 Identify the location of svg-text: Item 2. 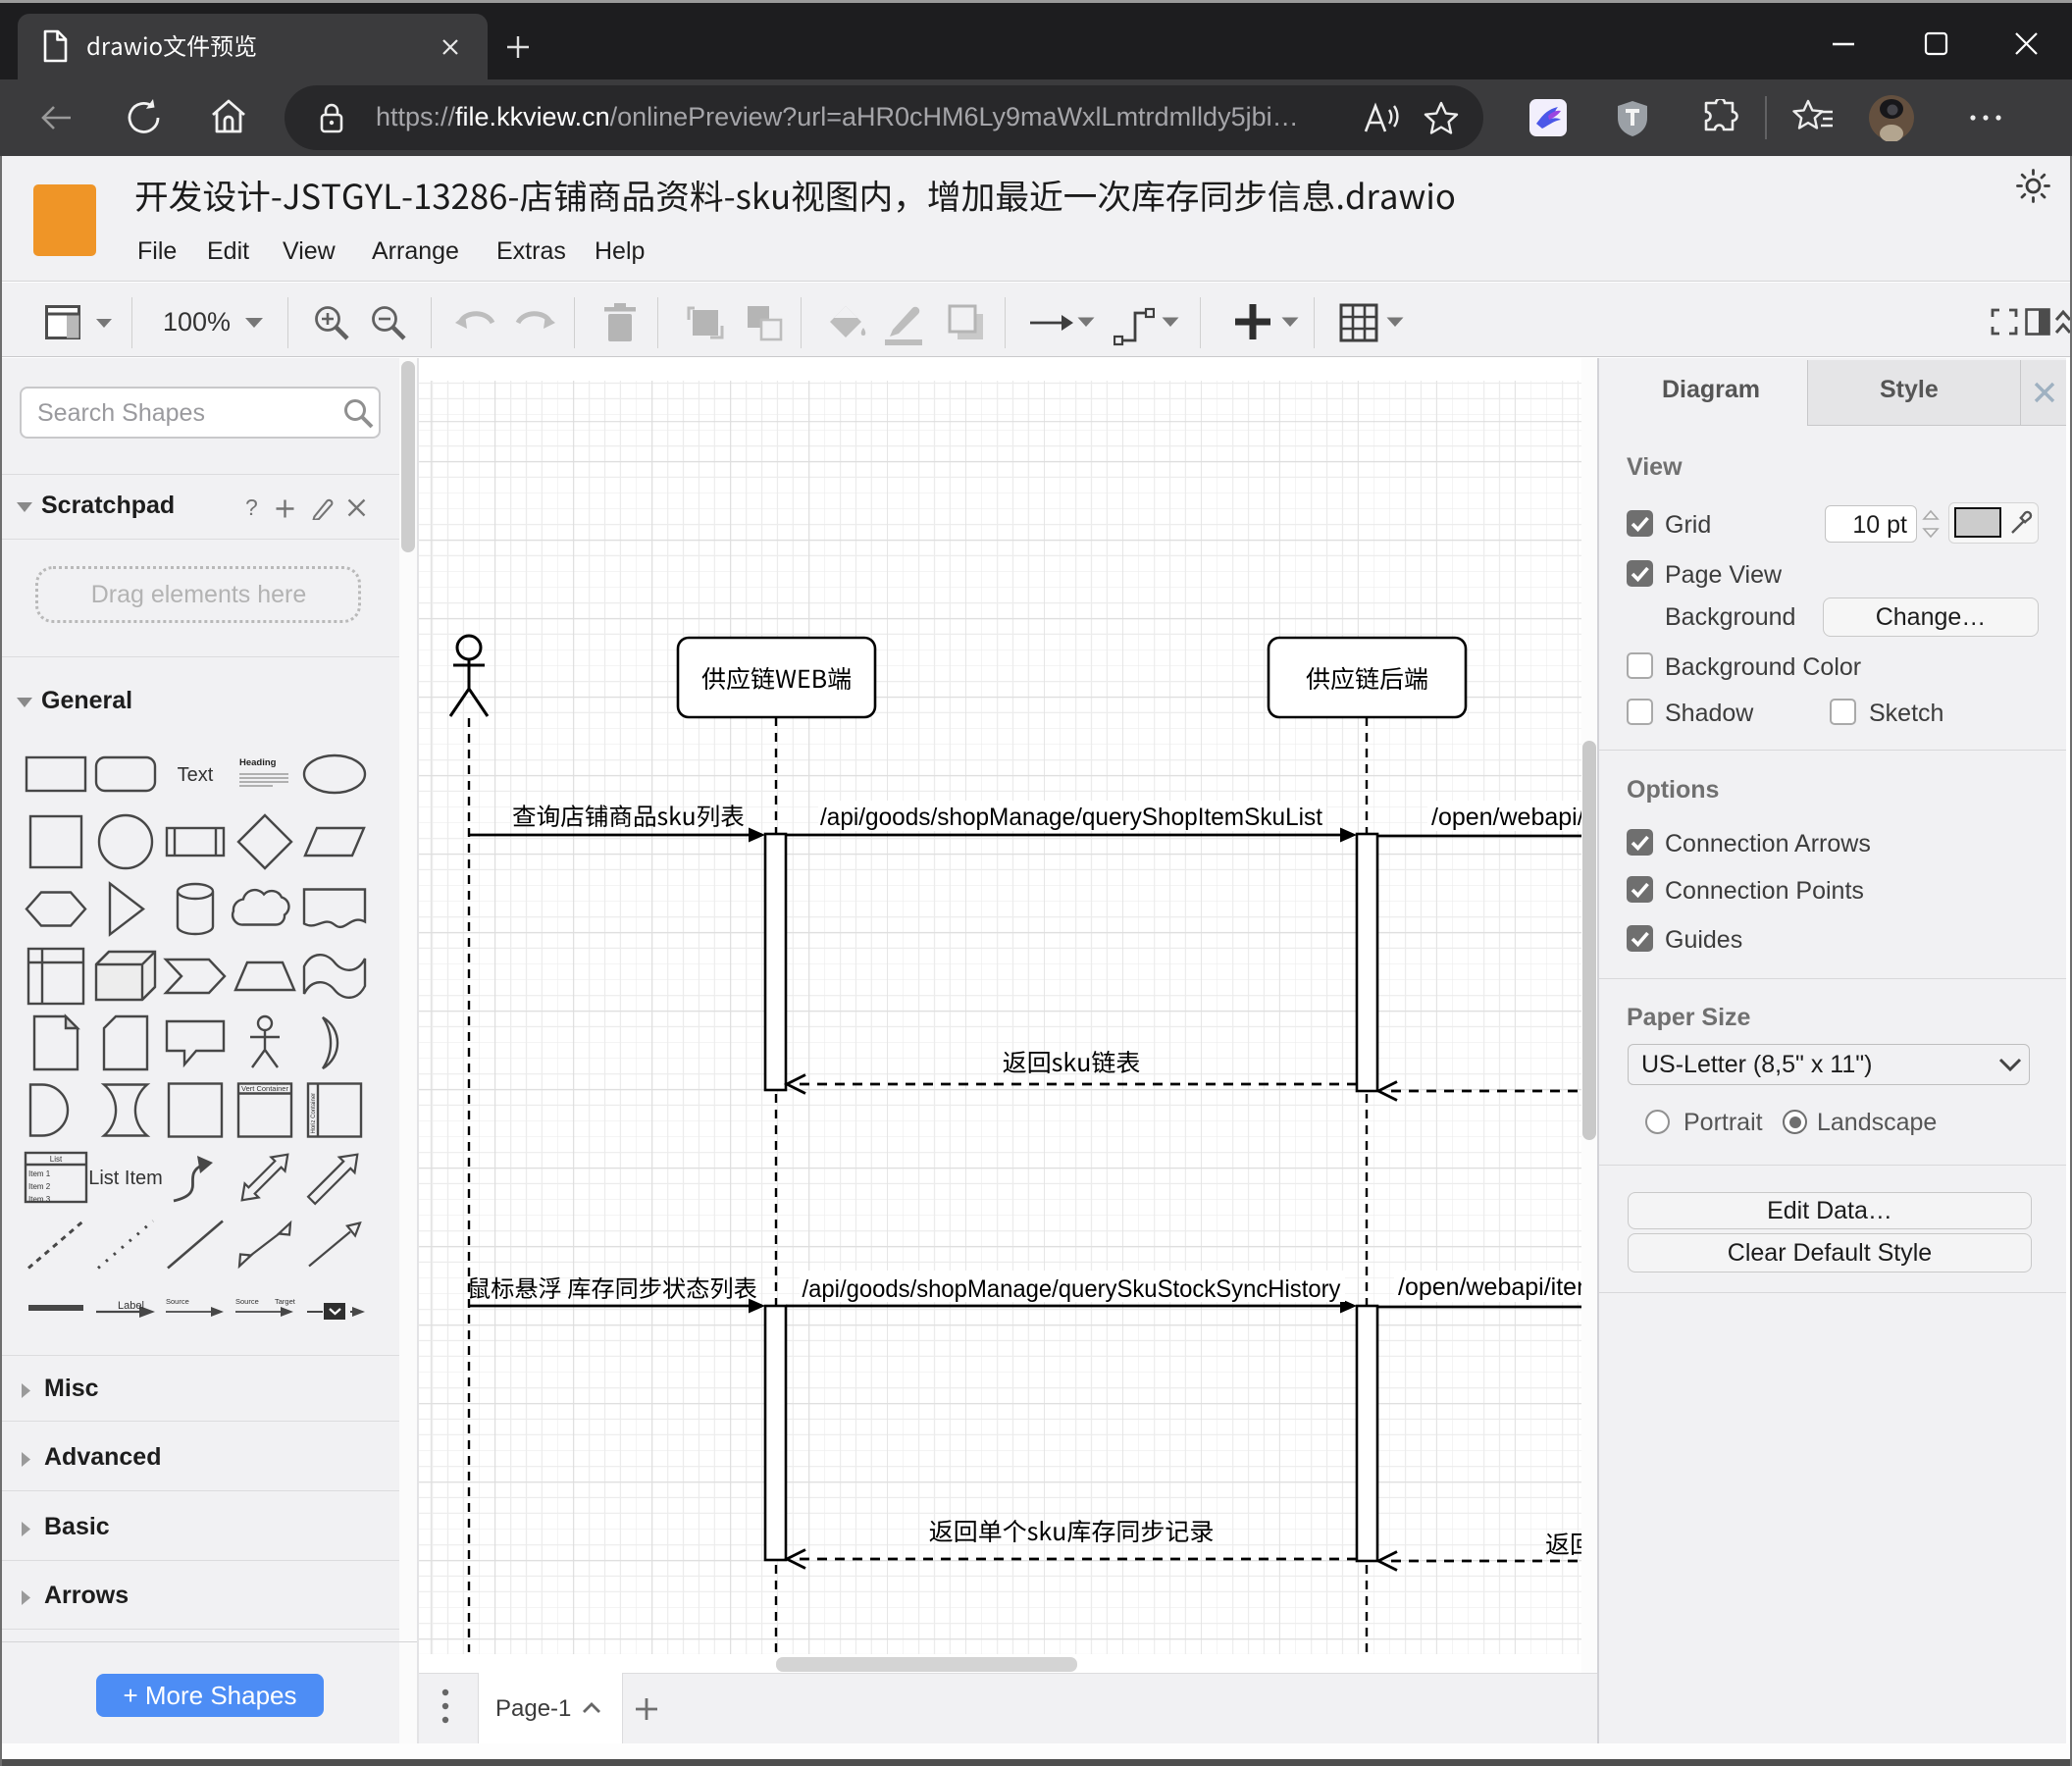
(39, 1186).